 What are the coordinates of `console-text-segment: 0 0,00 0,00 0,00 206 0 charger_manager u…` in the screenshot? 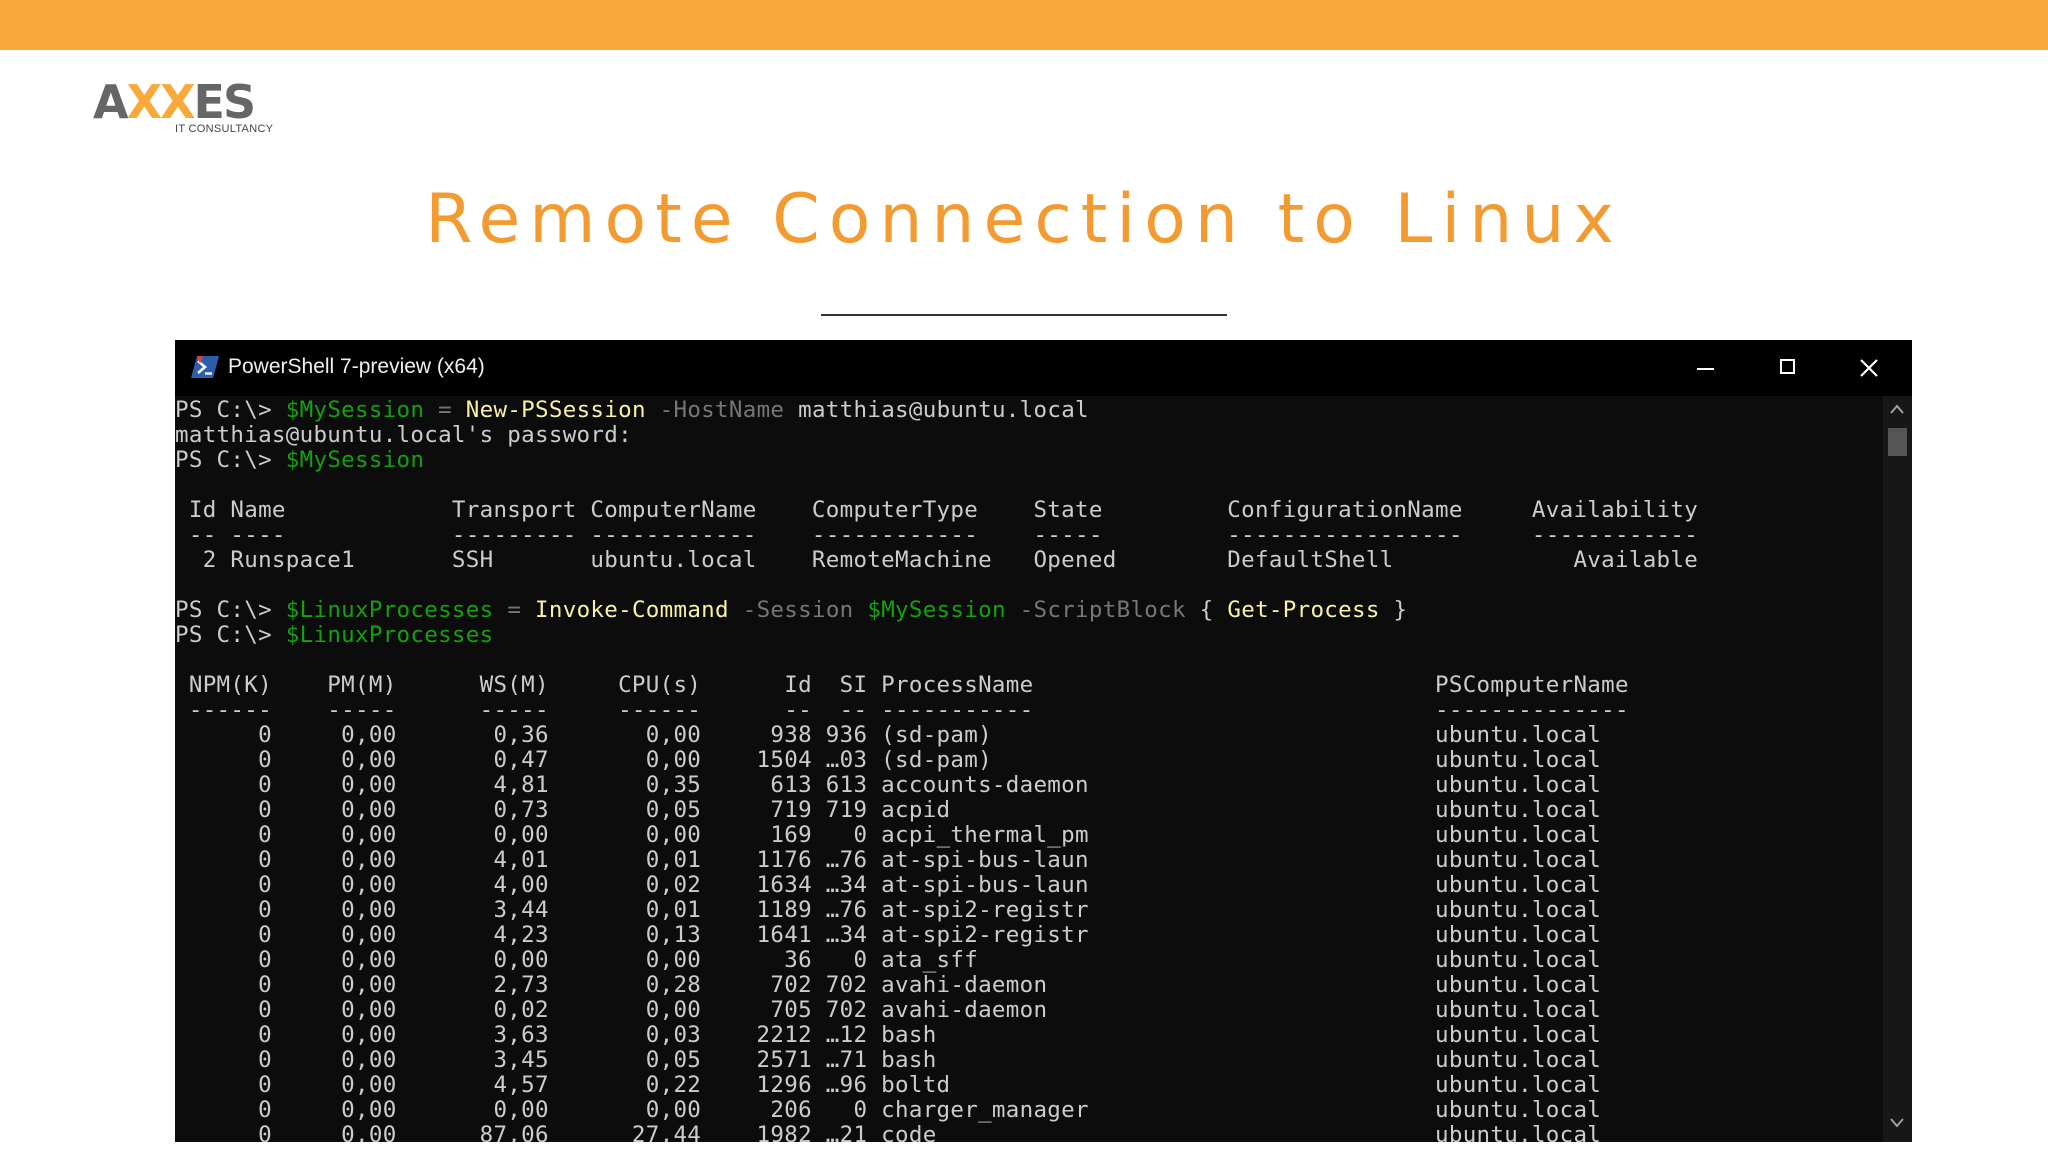 It's located at (888, 1110).